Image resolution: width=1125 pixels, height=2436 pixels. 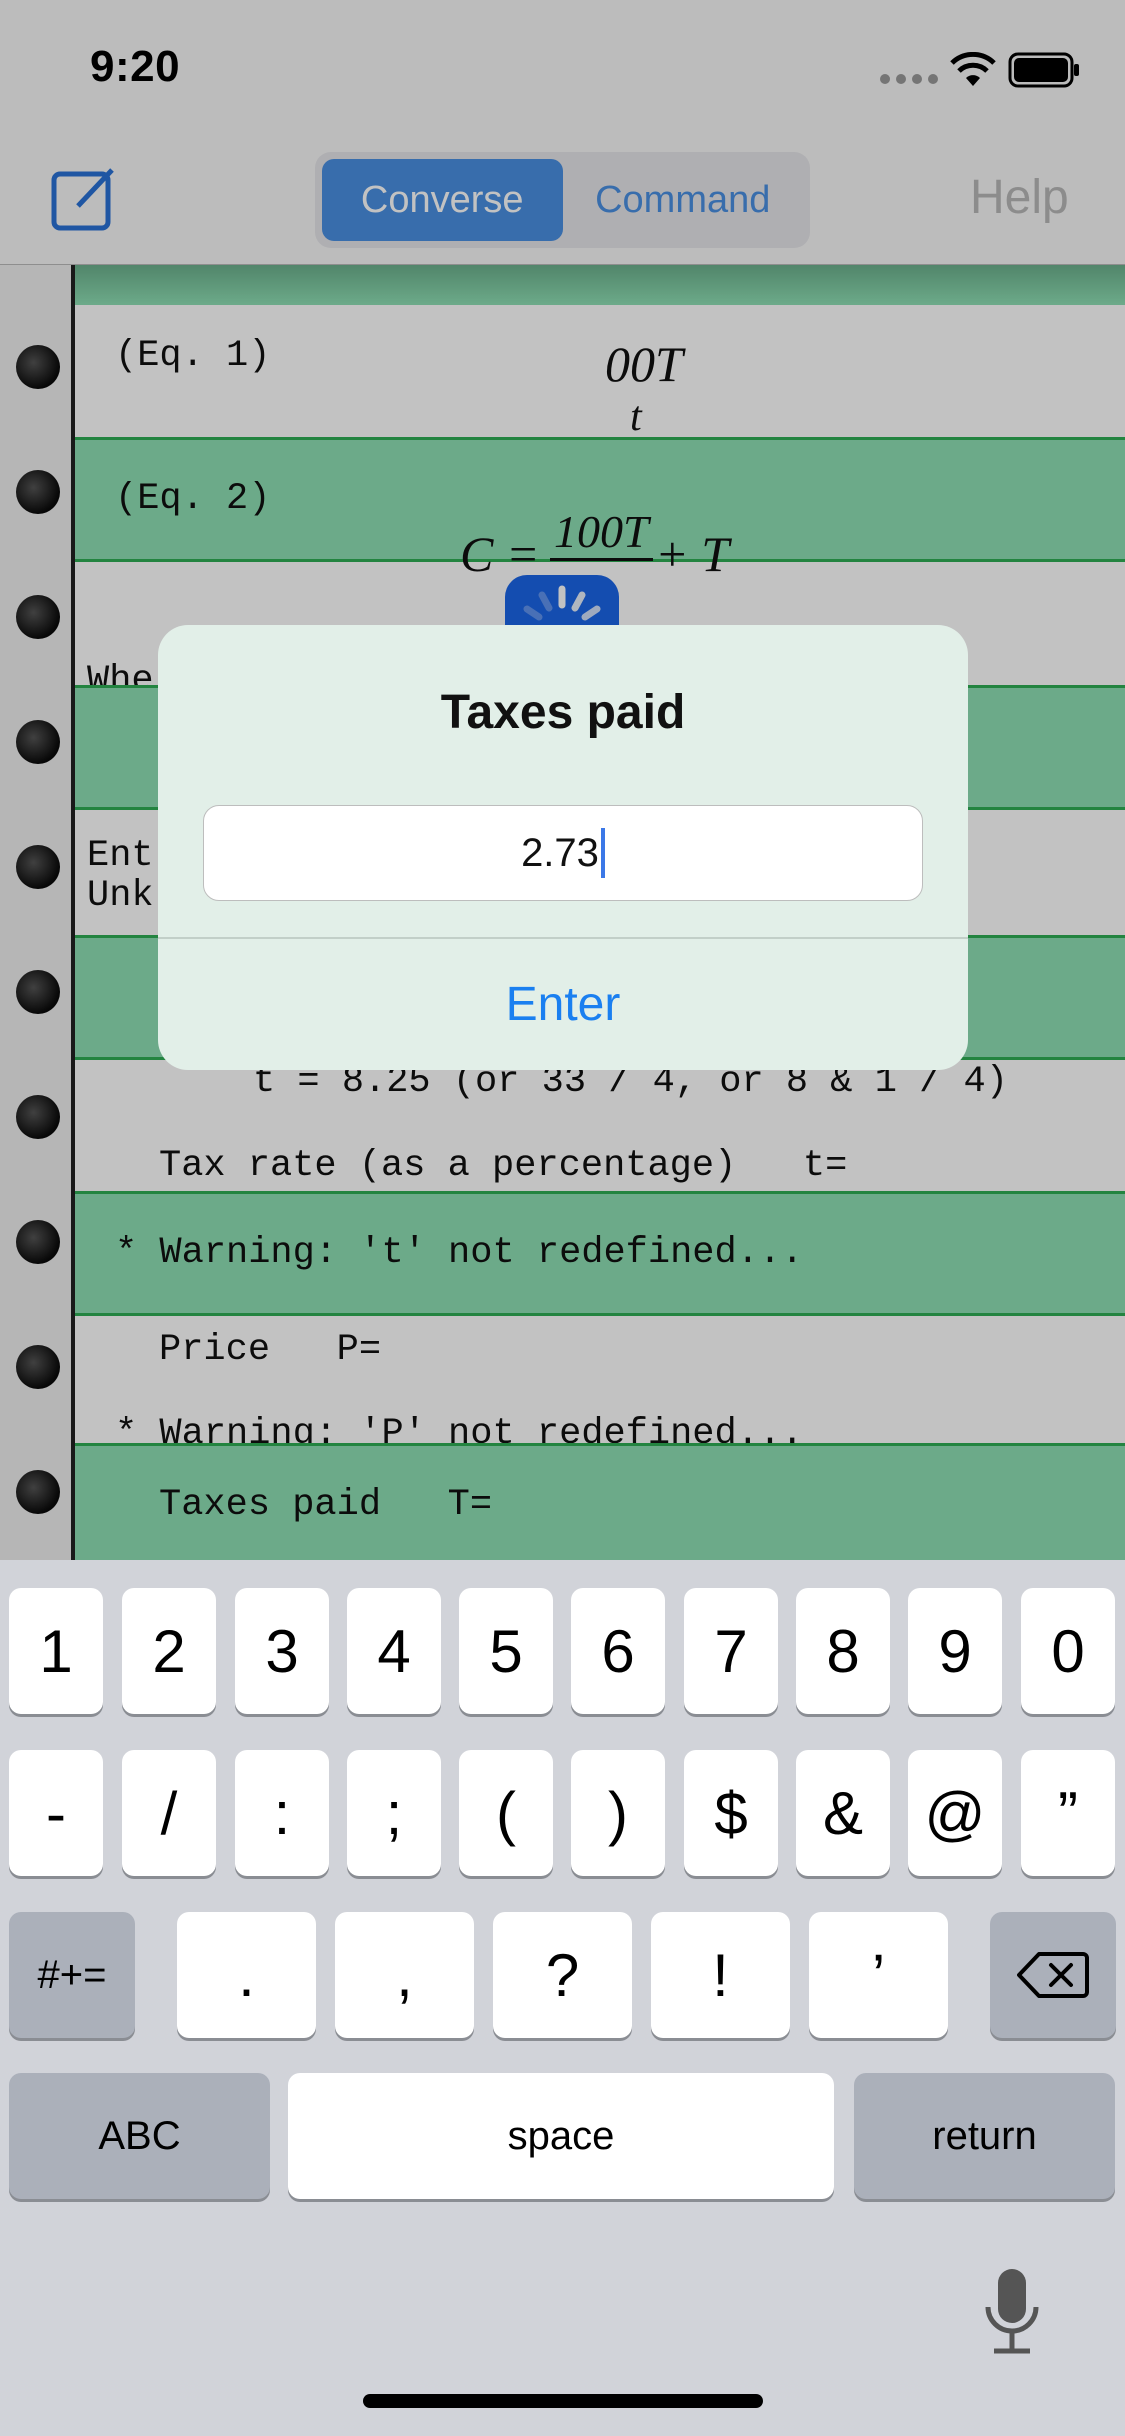 I want to click on key-7: 7, so click(x=731, y=1651).